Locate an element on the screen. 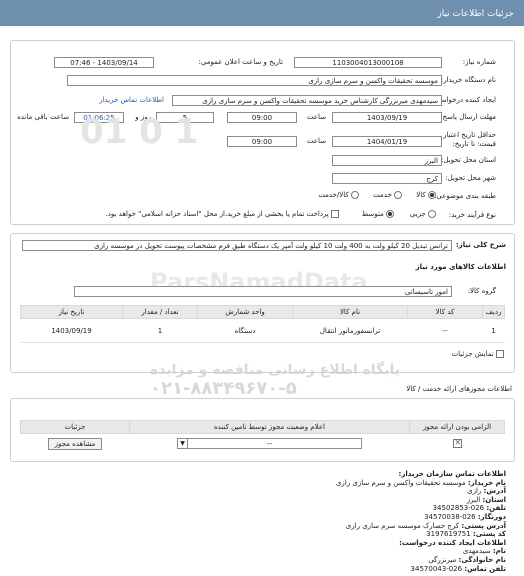  category-label: طبقه بندی موضوعی: is located at coordinates (465, 196).